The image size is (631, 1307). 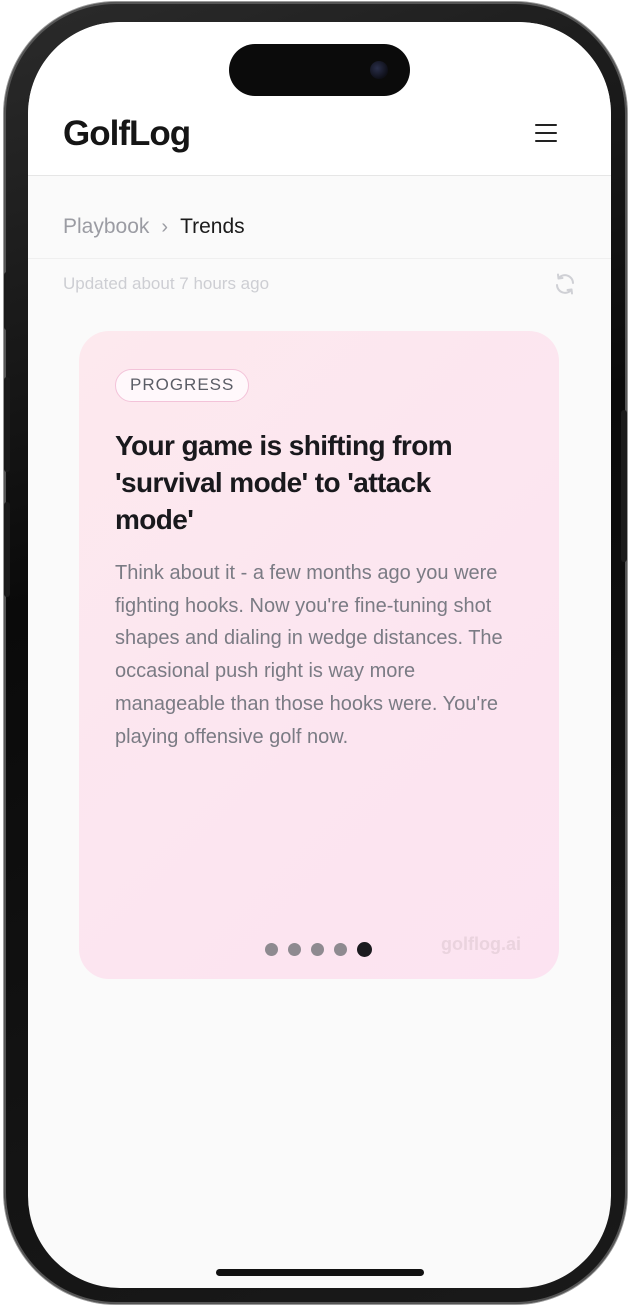 I want to click on pagination-dots, so click(x=318, y=949).